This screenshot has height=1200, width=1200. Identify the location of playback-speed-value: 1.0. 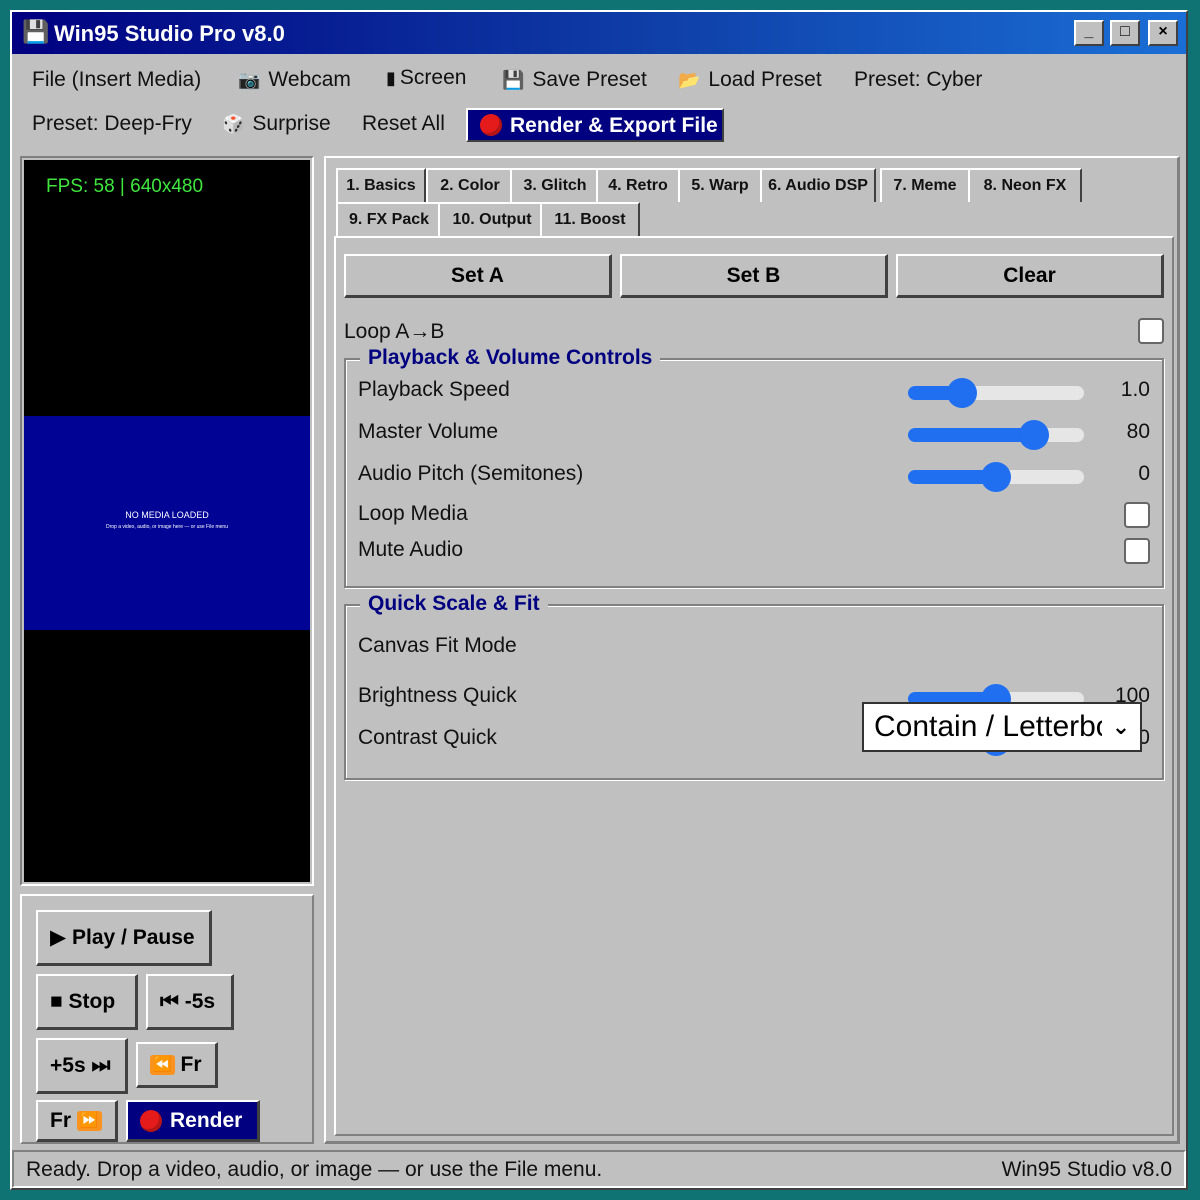
(1135, 389).